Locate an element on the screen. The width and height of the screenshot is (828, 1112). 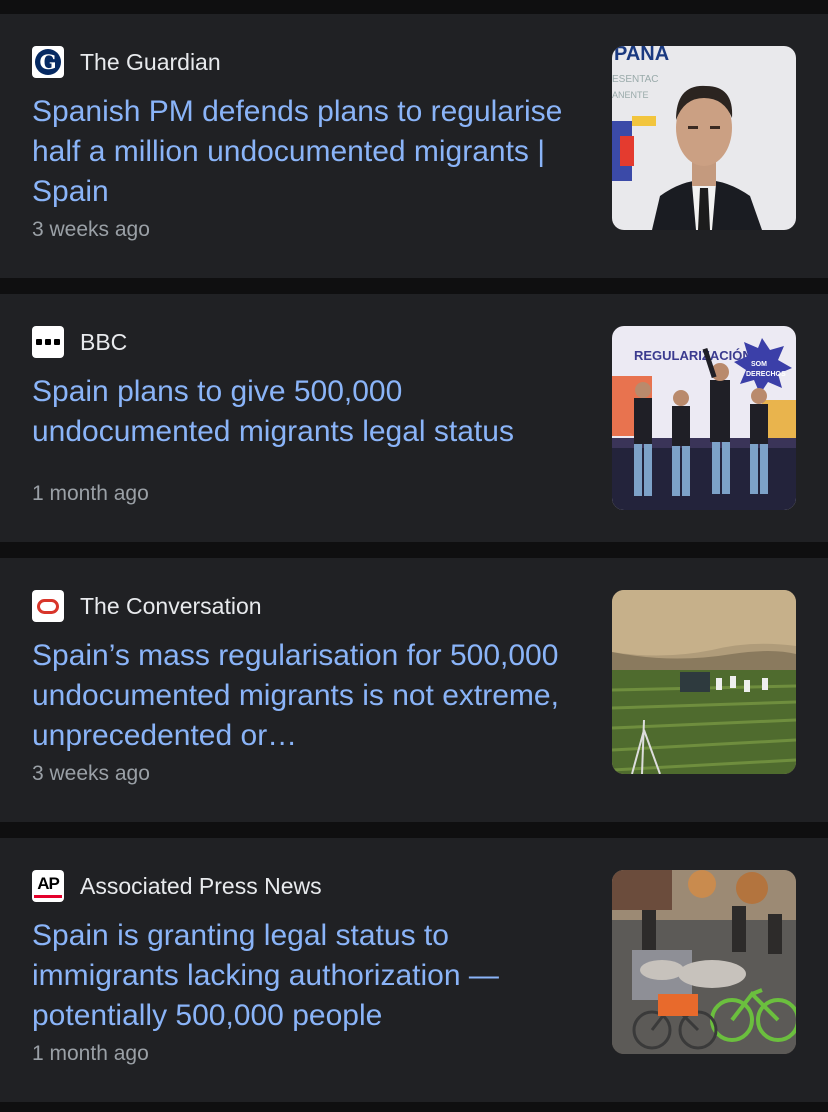
bbc-logo-icon is located at coordinates (48, 342).